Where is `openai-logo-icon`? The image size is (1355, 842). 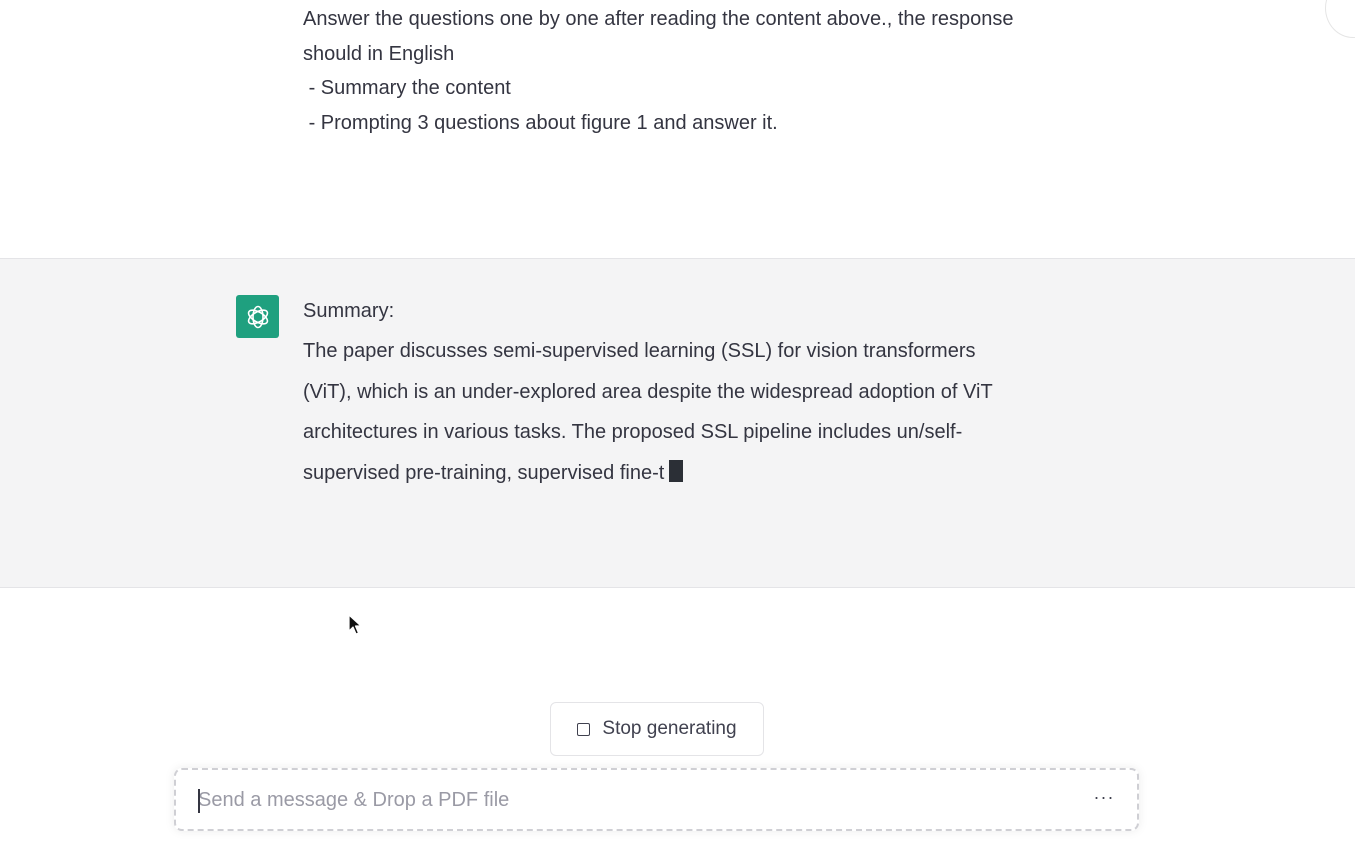 openai-logo-icon is located at coordinates (257, 316).